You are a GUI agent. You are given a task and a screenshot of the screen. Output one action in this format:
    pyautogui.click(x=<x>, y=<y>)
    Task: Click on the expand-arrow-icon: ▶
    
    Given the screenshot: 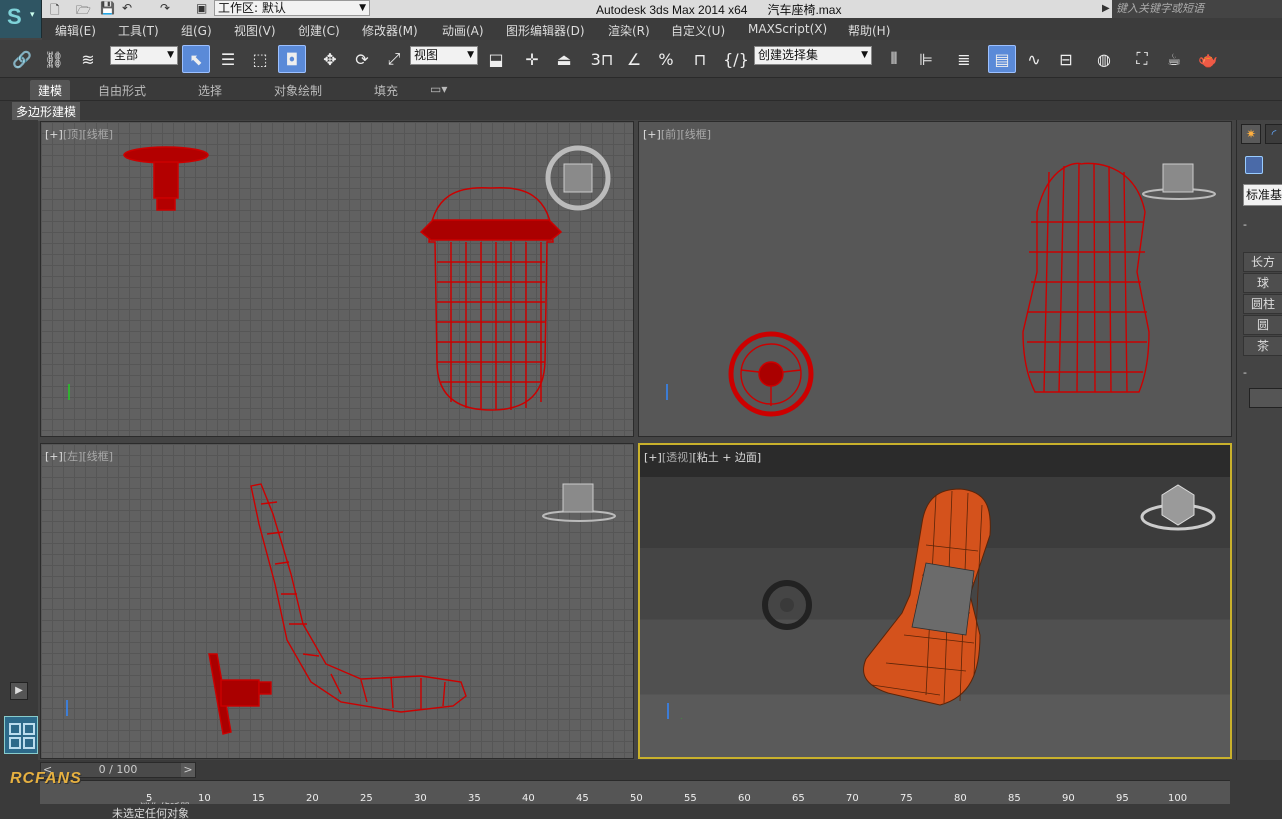 What is the action you would take?
    pyautogui.click(x=19, y=691)
    